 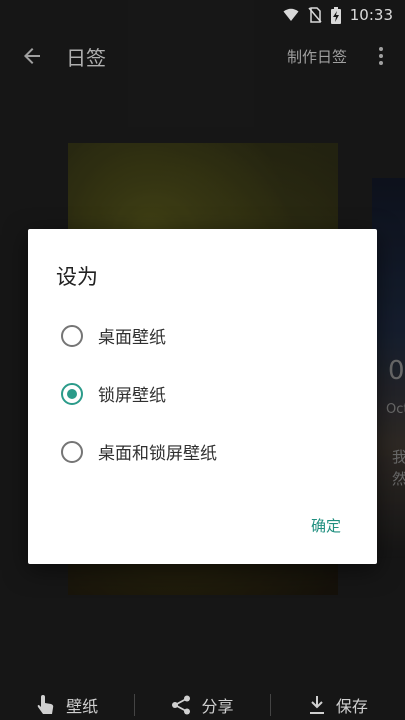 I want to click on radio-button-selected, so click(x=72, y=393).